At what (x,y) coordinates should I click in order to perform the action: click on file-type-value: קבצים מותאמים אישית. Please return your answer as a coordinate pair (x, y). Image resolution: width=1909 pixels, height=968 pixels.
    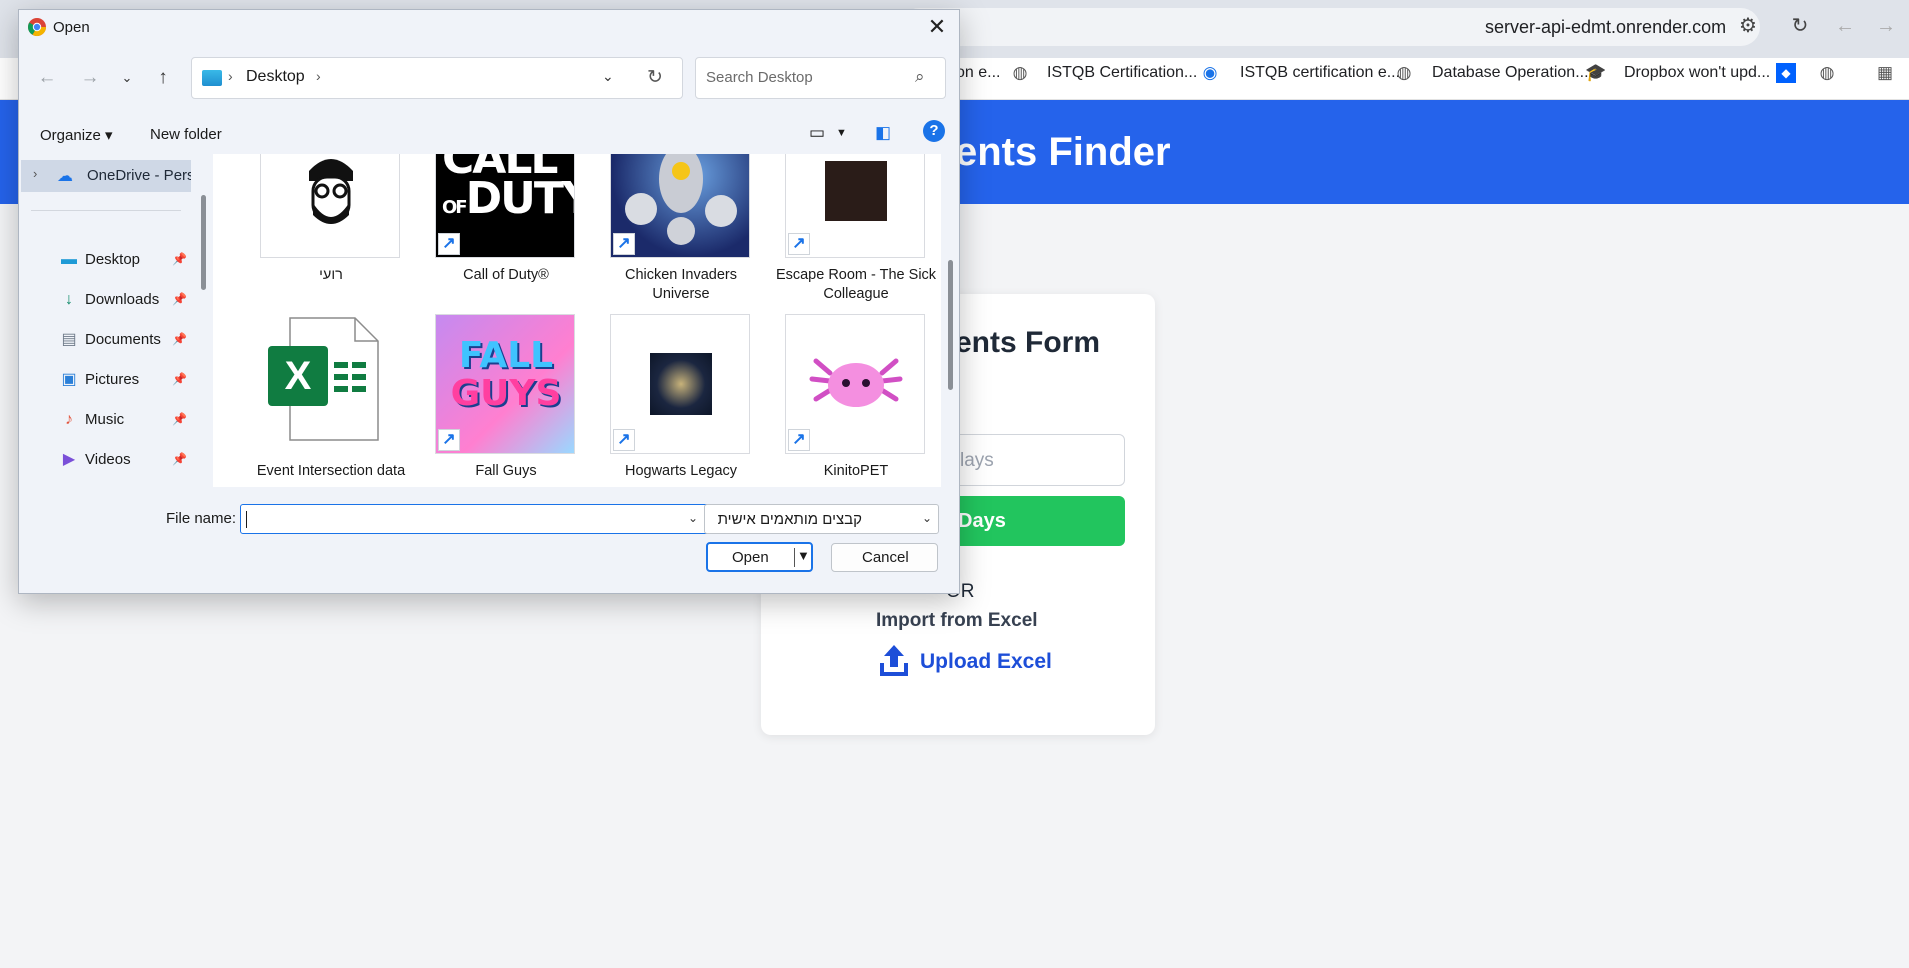
    Looking at the image, I should click on (789, 519).